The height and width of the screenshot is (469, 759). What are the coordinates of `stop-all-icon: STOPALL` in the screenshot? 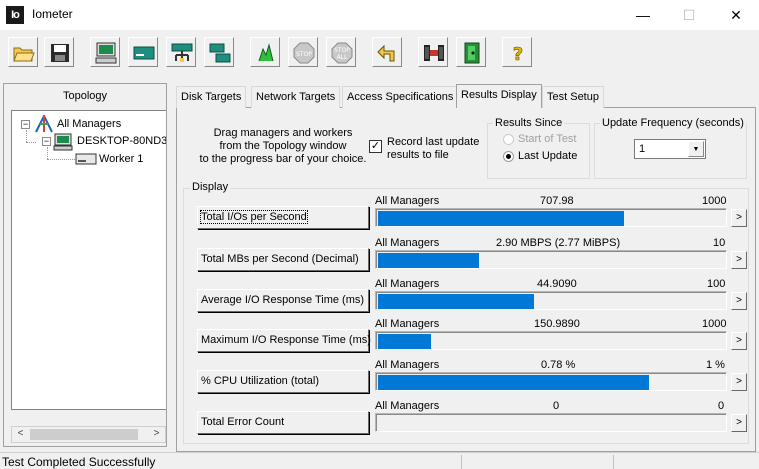 It's located at (342, 53).